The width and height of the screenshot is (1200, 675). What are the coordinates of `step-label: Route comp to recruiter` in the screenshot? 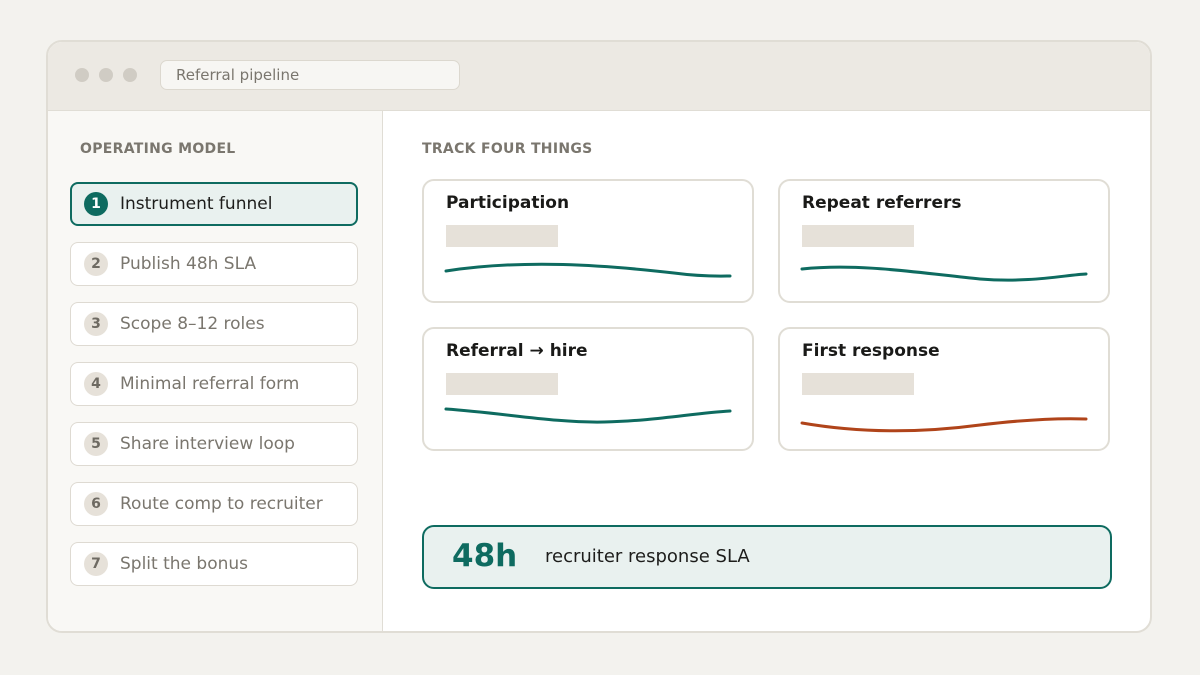 It's located at (221, 504).